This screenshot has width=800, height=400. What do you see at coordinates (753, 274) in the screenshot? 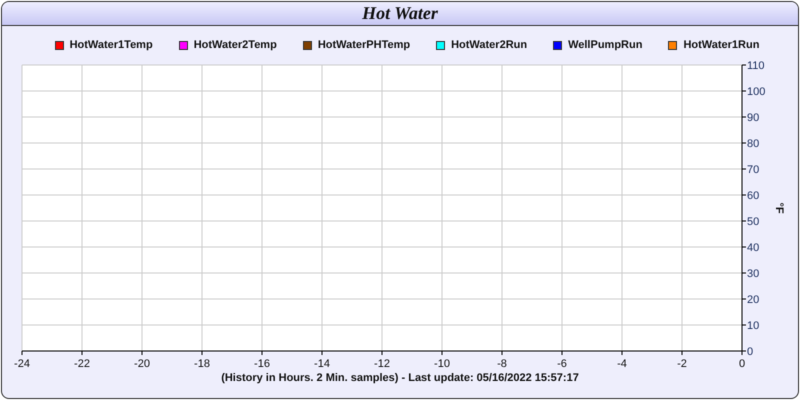
I see `y-tick-label: 30` at bounding box center [753, 274].